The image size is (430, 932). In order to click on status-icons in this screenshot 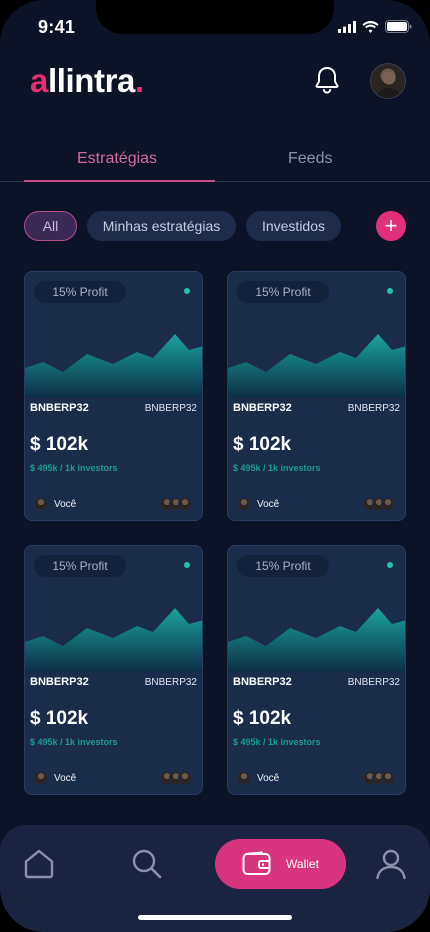, I will do `click(375, 26)`.